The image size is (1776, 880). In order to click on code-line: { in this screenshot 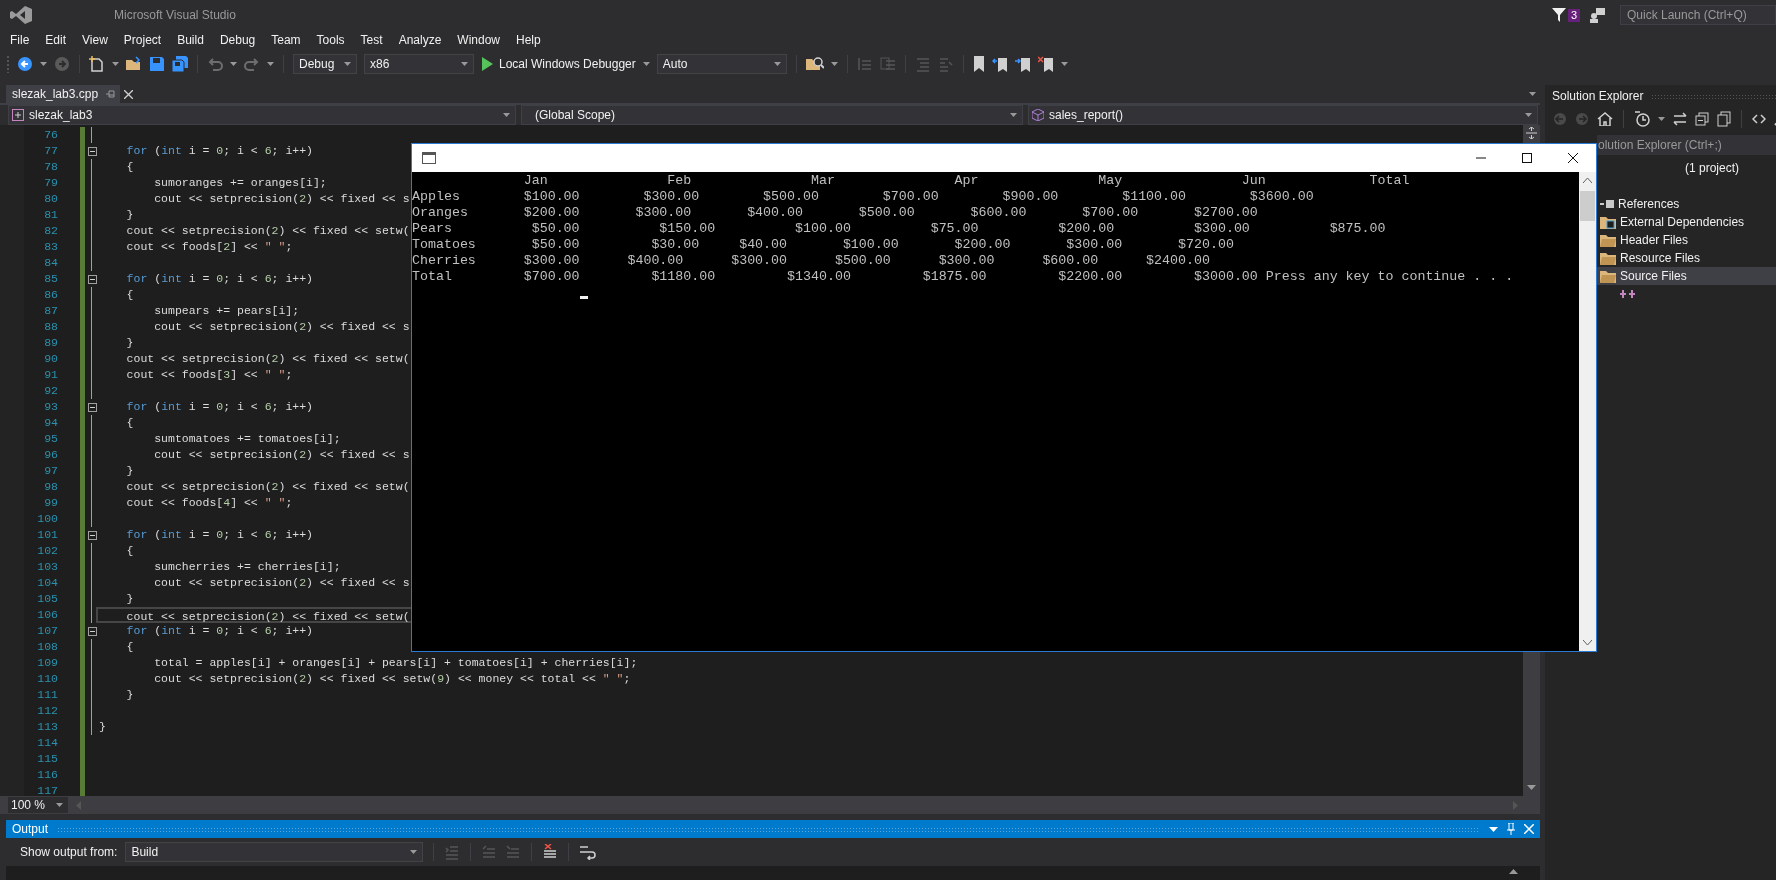, I will do `click(129, 551)`.